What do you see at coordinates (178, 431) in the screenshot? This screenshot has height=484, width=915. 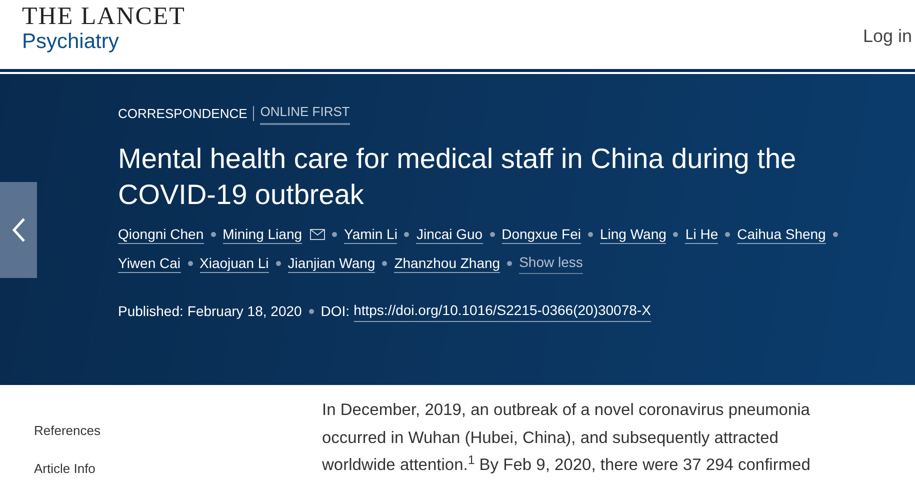 I see `sidebar-link: References` at bounding box center [178, 431].